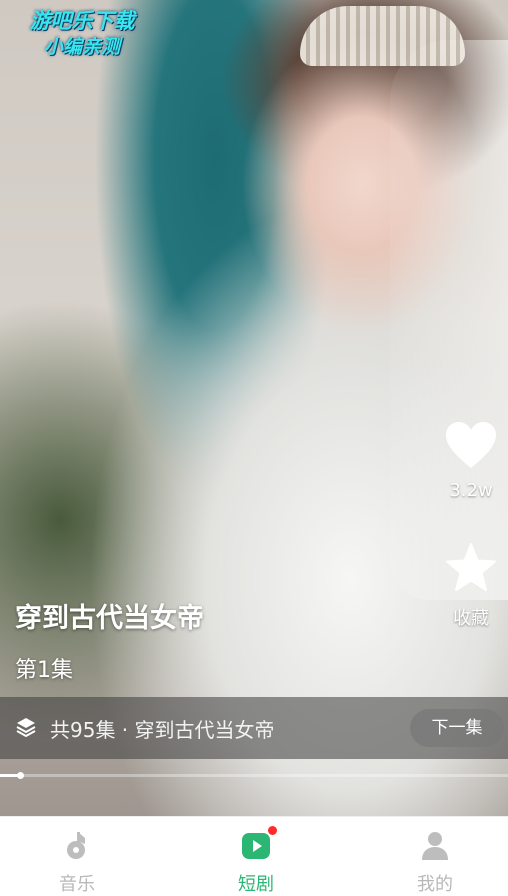  Describe the element at coordinates (77, 884) in the screenshot. I see `tab-music-label: 音乐` at that location.